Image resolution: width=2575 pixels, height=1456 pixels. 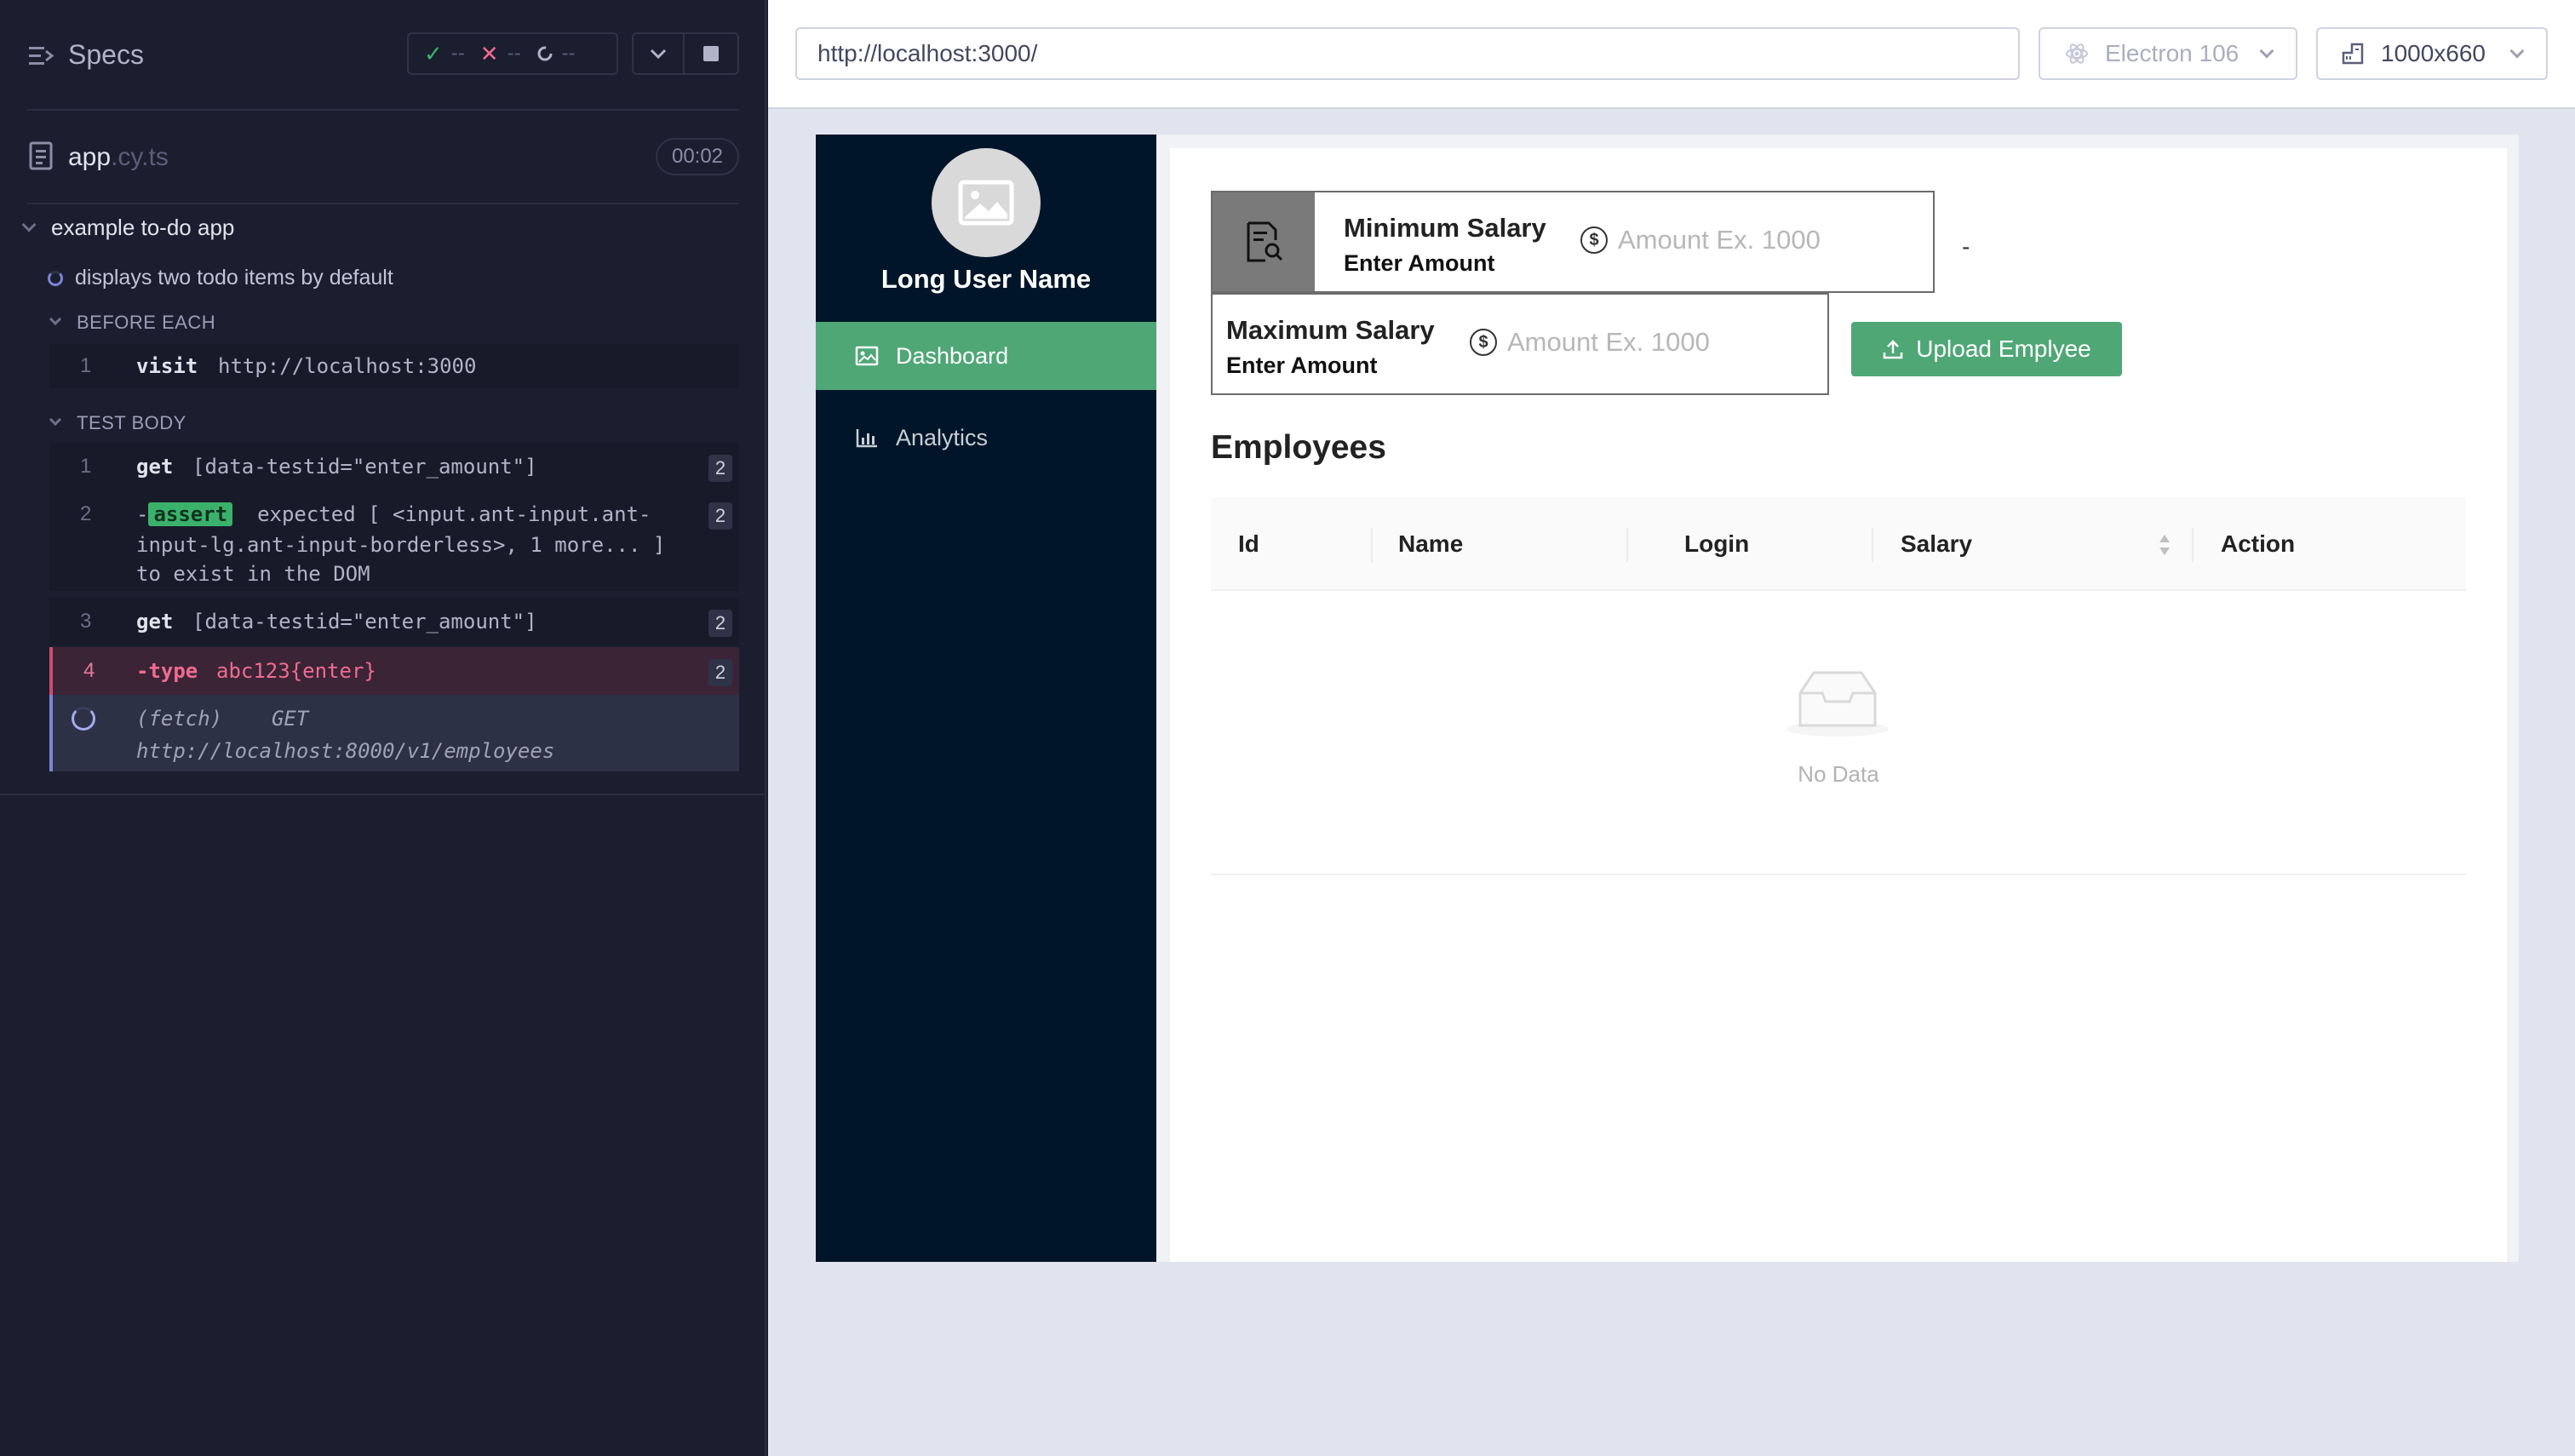 What do you see at coordinates (1837, 704) in the screenshot?
I see `empty-inbox-icon` at bounding box center [1837, 704].